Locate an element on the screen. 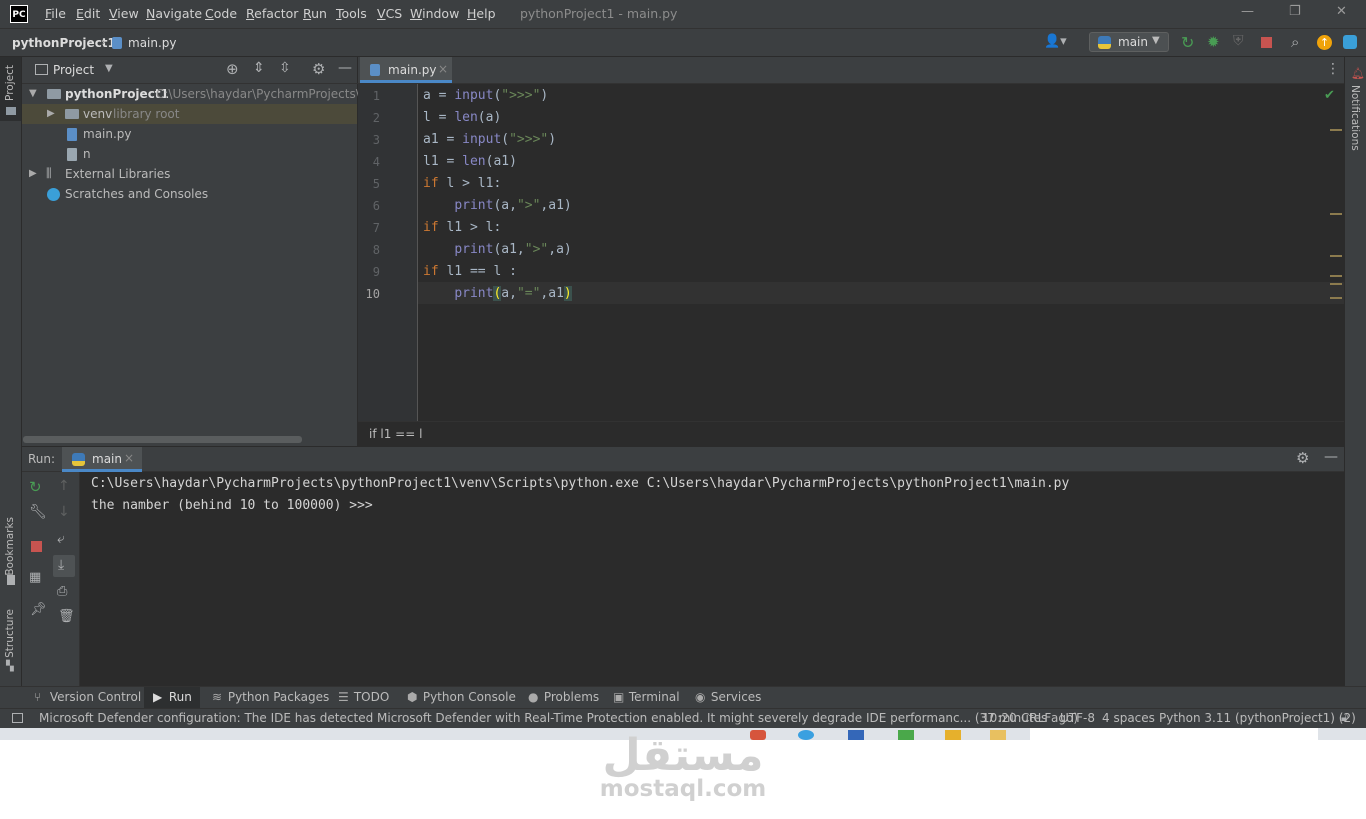 Image resolution: width=1366 pixels, height=819 pixels. tool-window-python-console: ⬢ Python Console is located at coordinates (461, 697).